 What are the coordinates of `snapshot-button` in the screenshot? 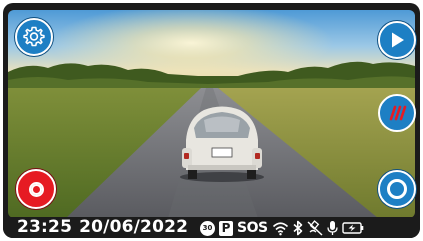 It's located at (397, 189).